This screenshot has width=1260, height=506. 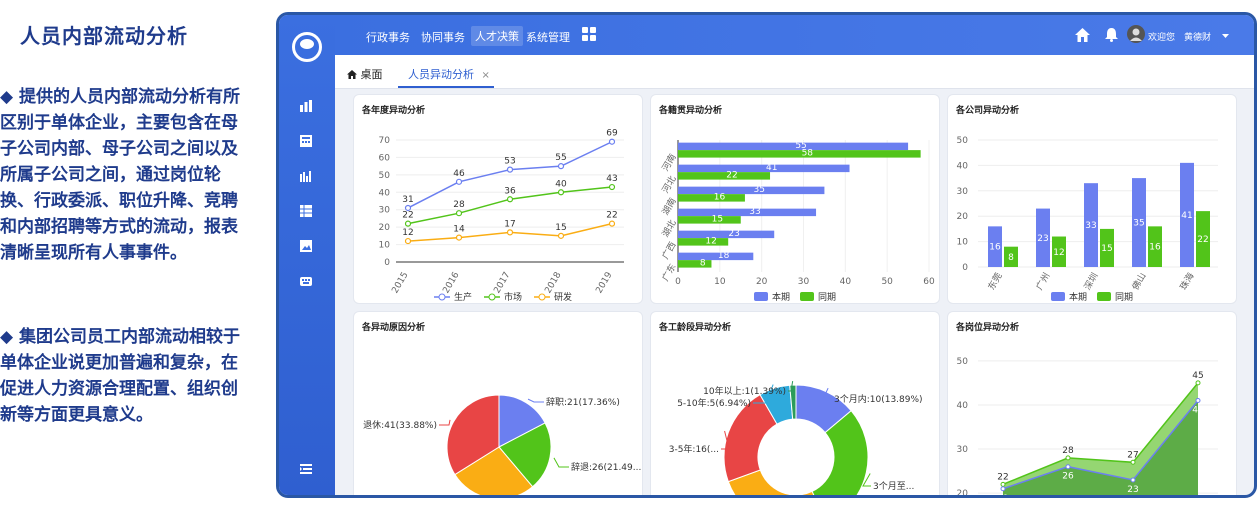 I want to click on data-label: 43, so click(x=611, y=179).